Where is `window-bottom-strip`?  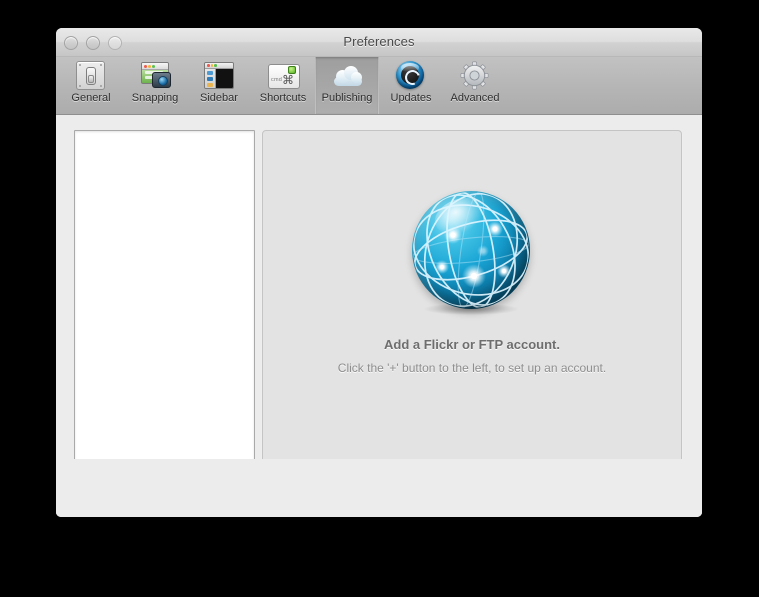 window-bottom-strip is located at coordinates (379, 488).